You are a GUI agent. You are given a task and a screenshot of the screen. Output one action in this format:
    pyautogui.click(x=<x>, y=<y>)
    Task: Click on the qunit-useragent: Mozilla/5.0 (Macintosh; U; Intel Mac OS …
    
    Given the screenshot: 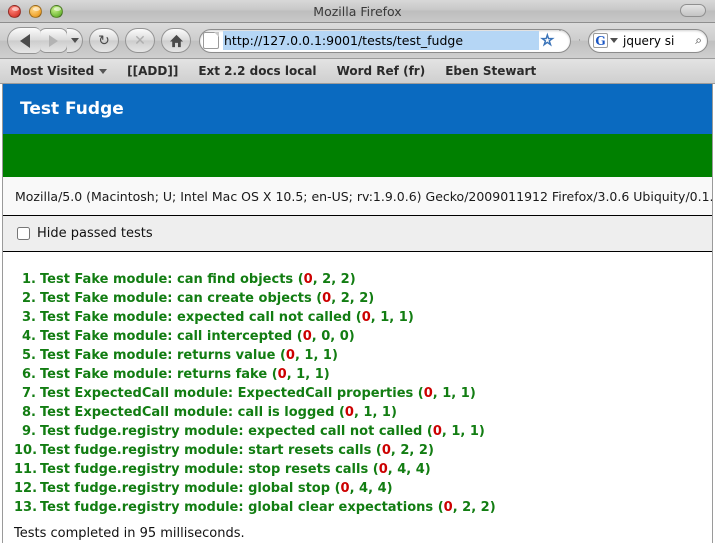 What is the action you would take?
    pyautogui.click(x=357, y=196)
    